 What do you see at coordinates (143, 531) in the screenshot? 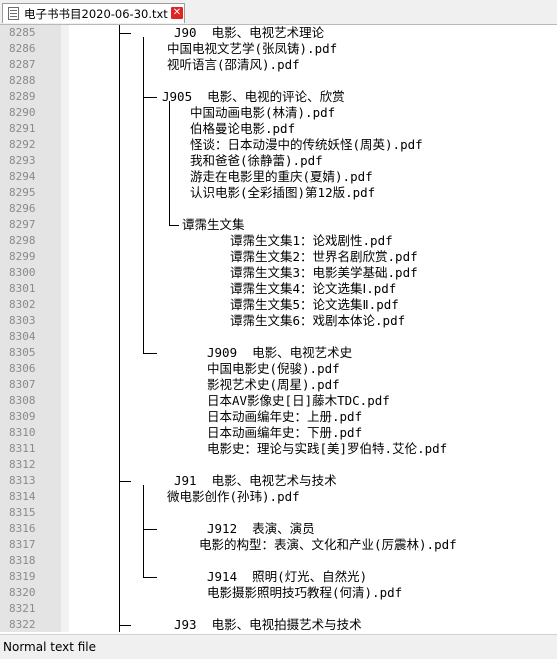
I see `tree-line-j91` at bounding box center [143, 531].